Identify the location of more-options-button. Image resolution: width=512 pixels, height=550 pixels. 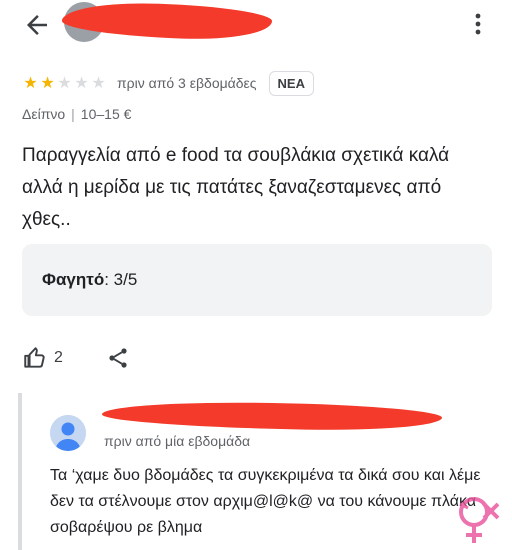
(478, 24).